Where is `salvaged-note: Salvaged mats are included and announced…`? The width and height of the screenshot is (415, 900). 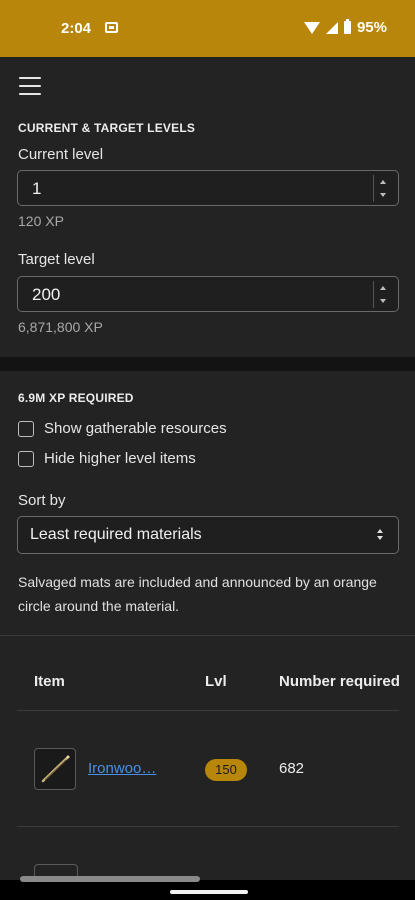 salvaged-note: Salvaged mats are included and announced… is located at coordinates (197, 594).